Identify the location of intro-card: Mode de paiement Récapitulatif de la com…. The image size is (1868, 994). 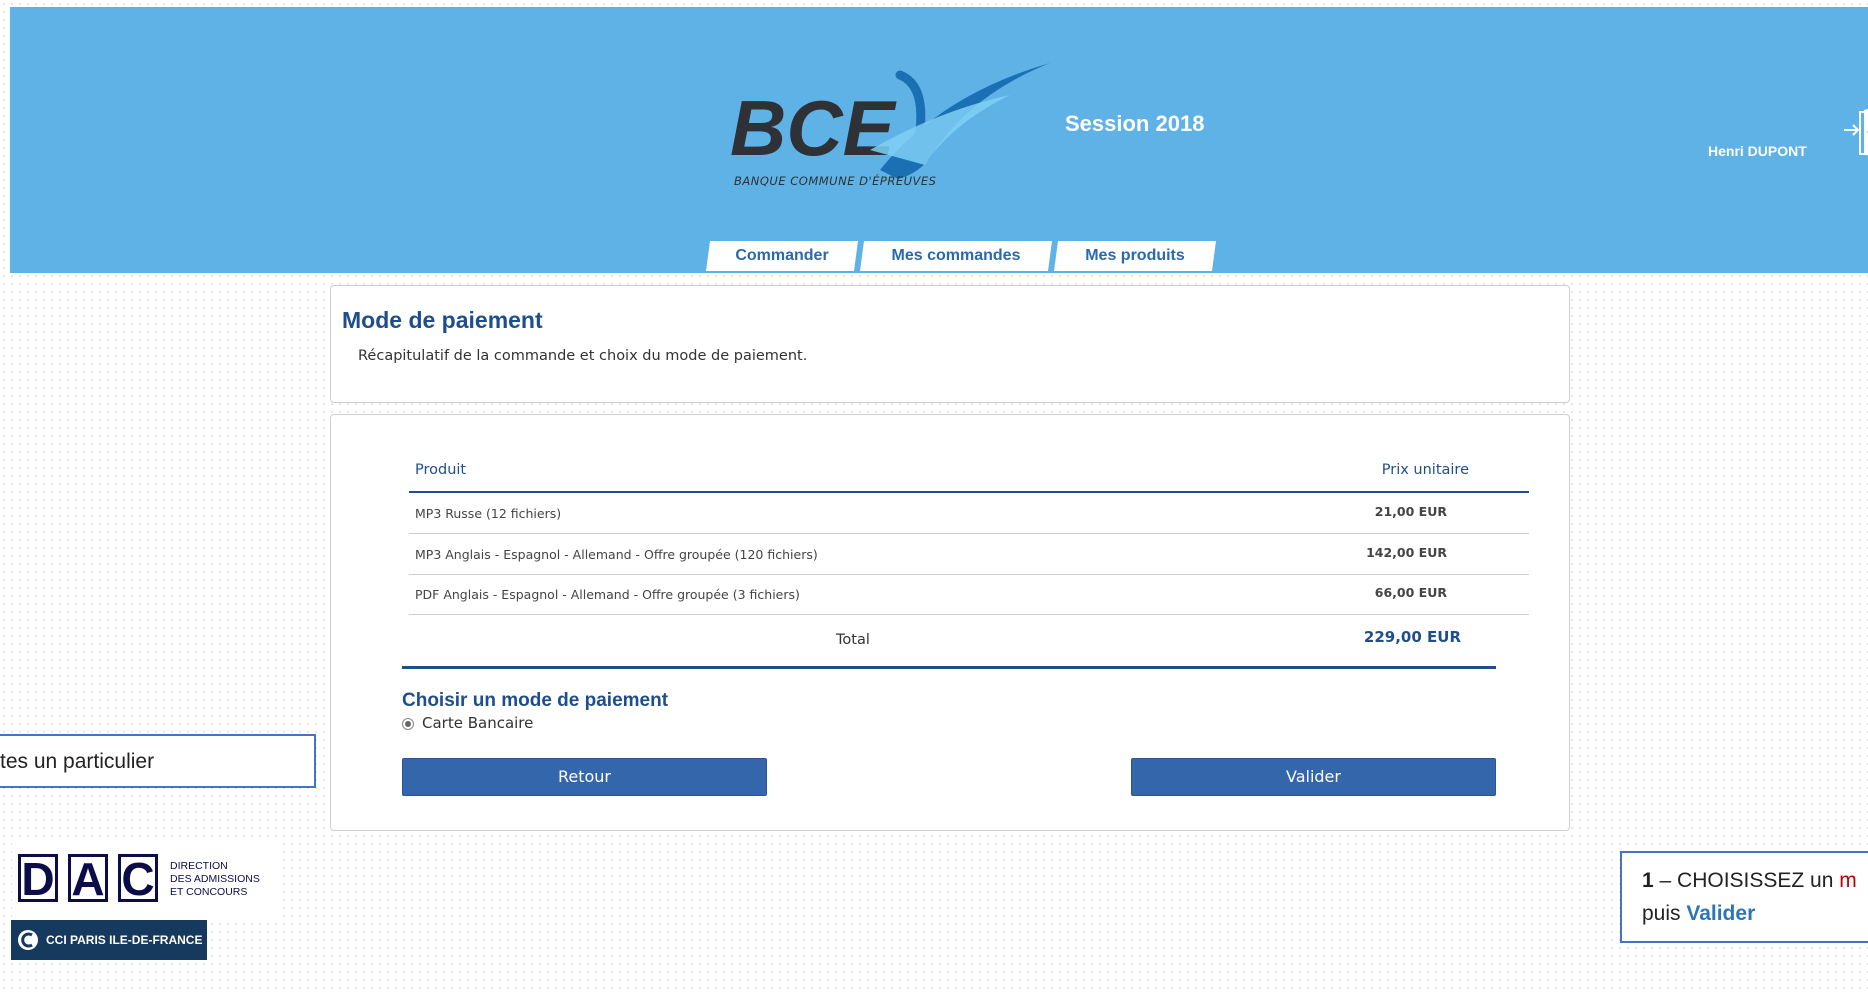
(950, 344).